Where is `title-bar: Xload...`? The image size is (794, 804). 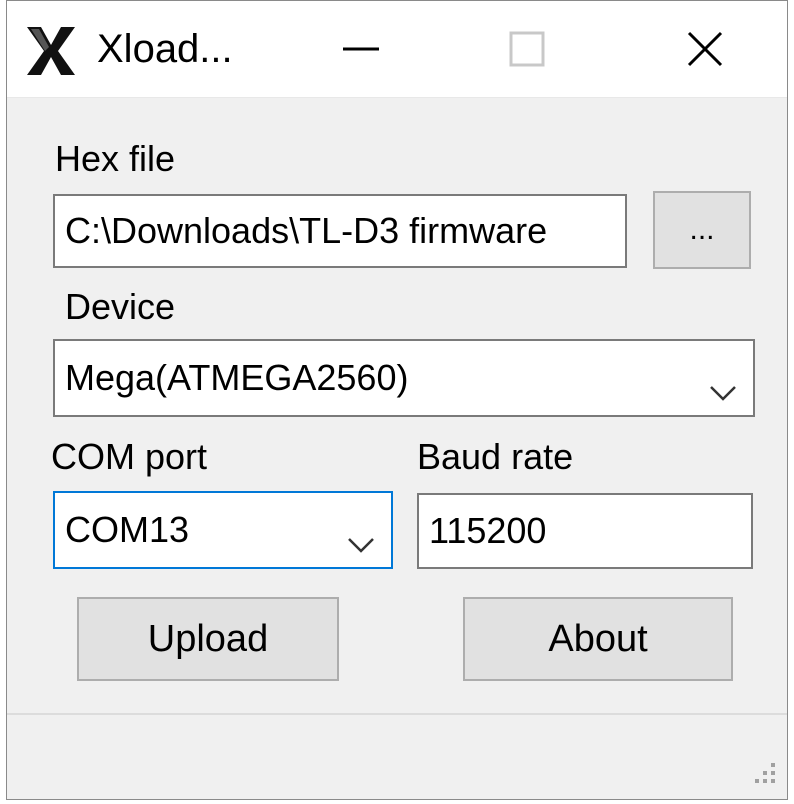
title-bar: Xload... is located at coordinates (397, 49).